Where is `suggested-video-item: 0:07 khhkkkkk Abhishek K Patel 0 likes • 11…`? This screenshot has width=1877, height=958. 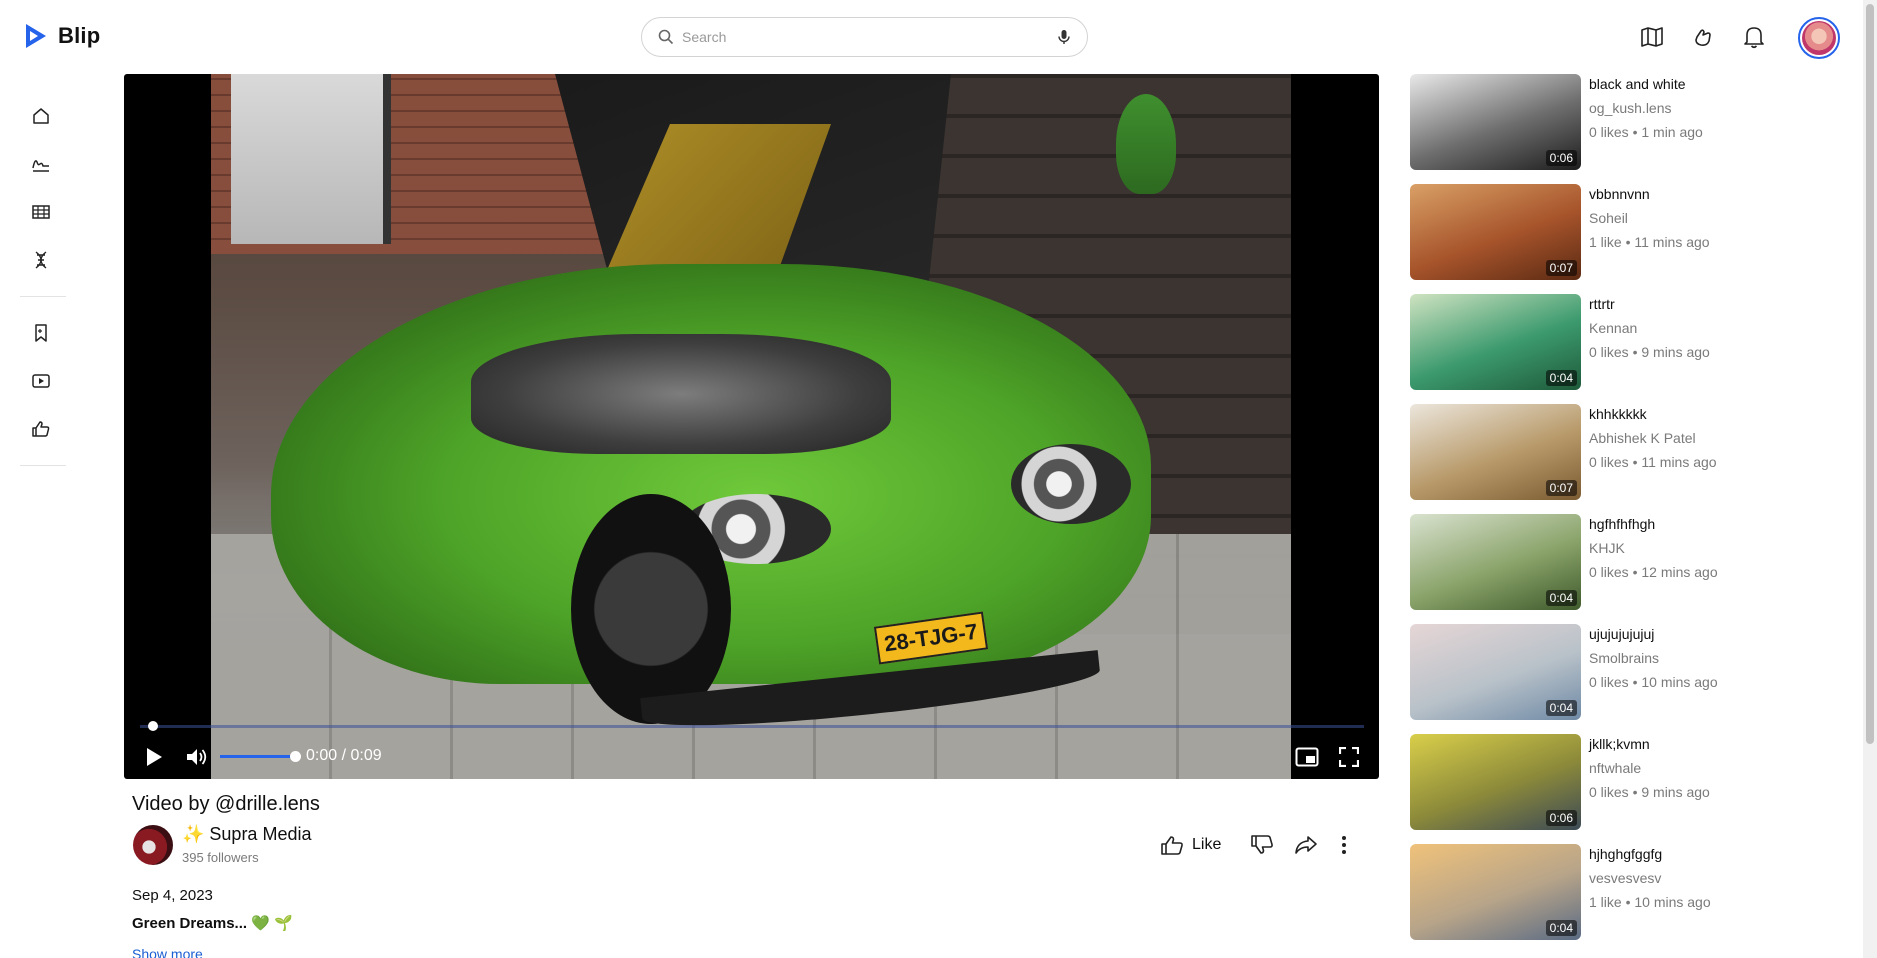 suggested-video-item: 0:07 khhkkkkk Abhishek K Patel 0 likes • 11… is located at coordinates (1590, 459).